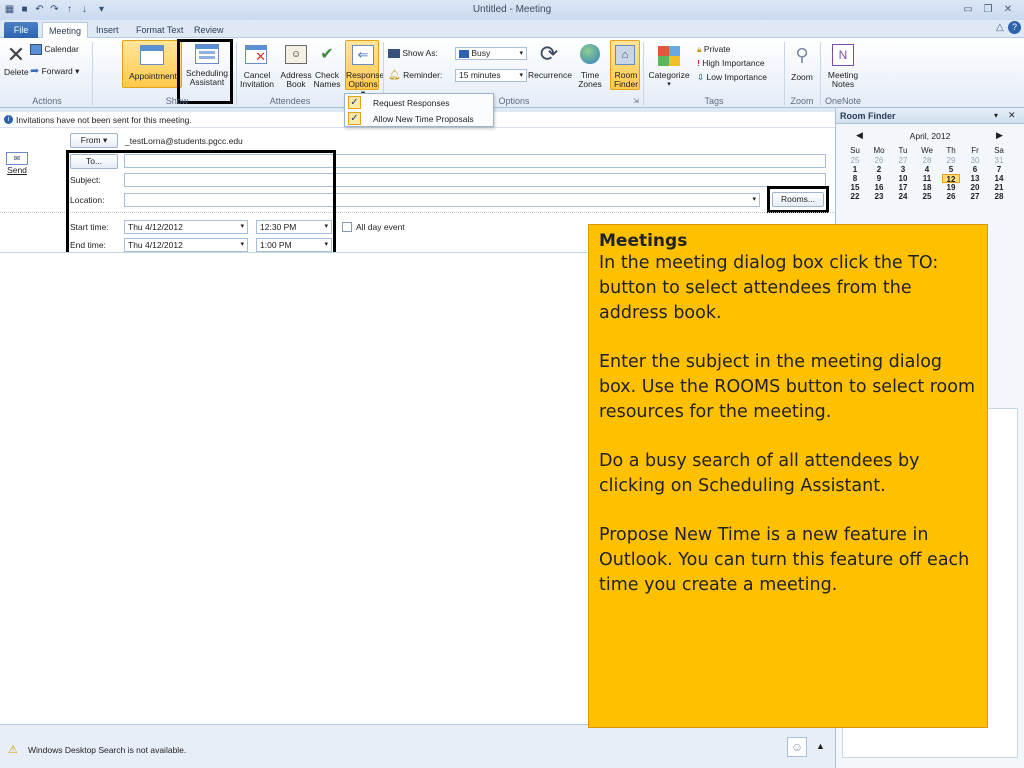  Describe the element at coordinates (996, 115) in the screenshot. I see `pane-menu-icon: ▾` at that location.